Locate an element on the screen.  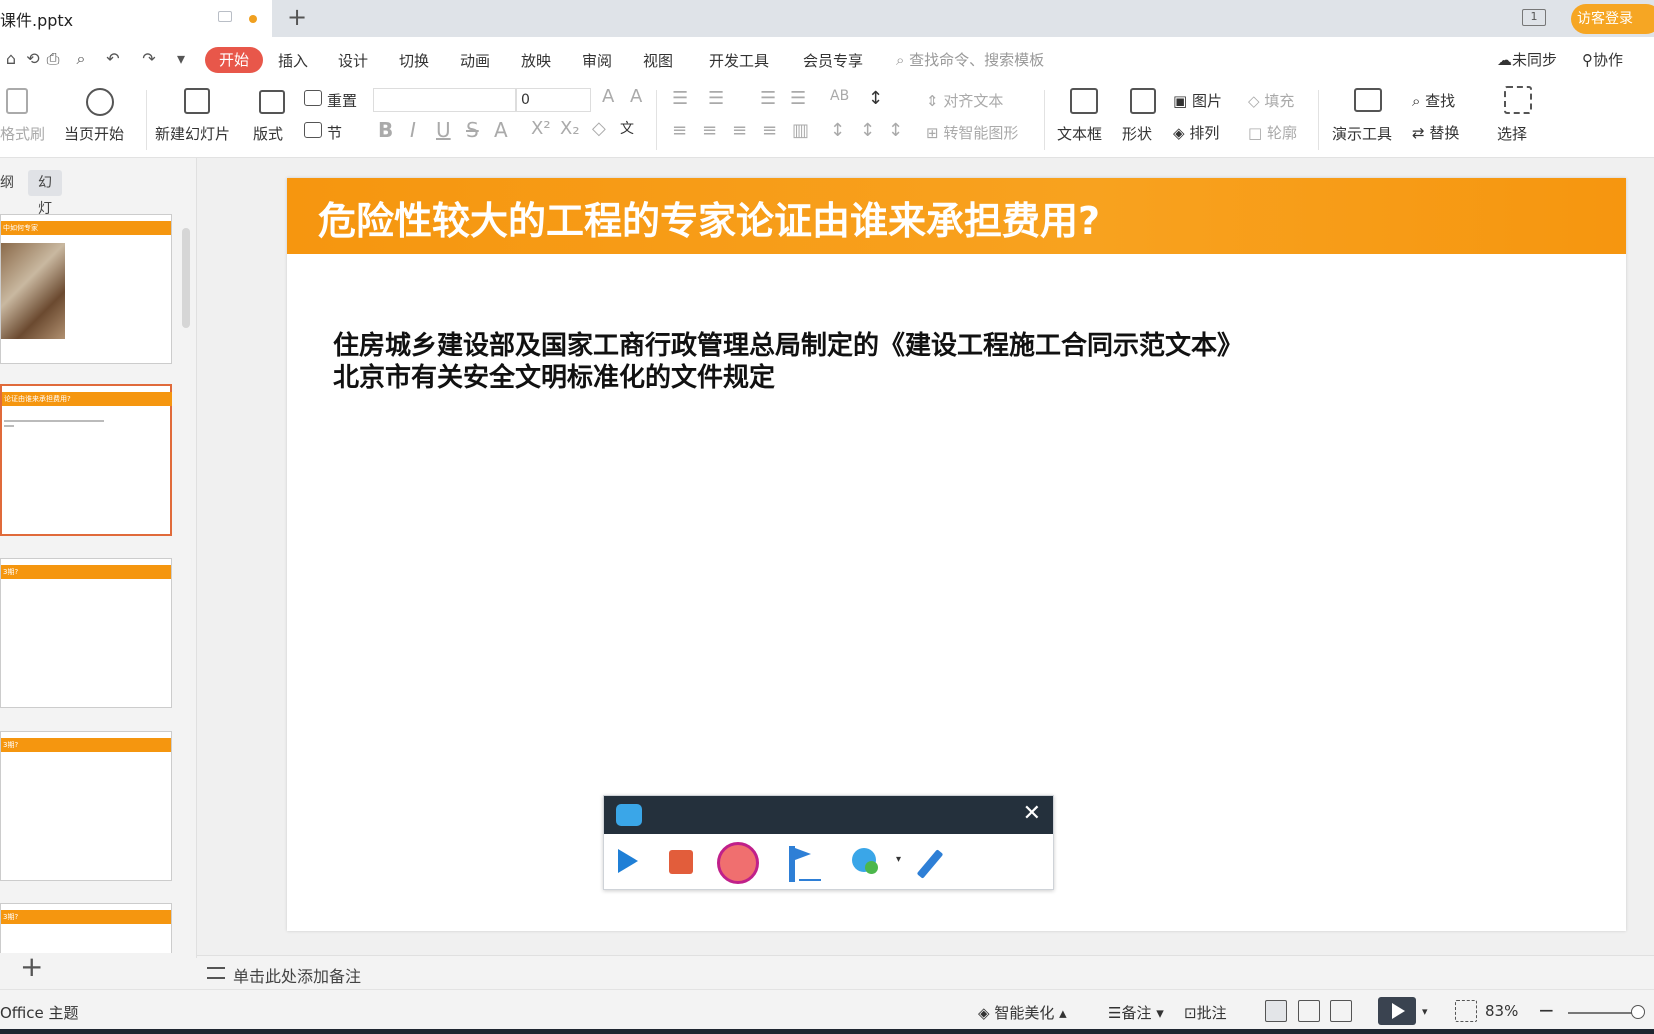
subscript-icon: X₂ is located at coordinates (570, 128).